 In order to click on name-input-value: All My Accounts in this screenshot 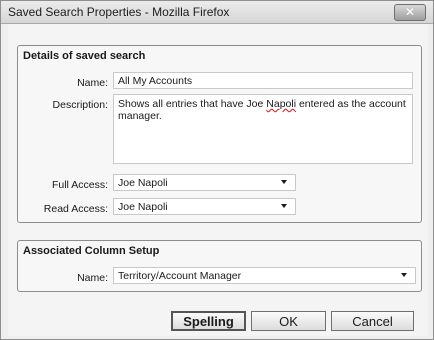, I will do `click(155, 81)`.